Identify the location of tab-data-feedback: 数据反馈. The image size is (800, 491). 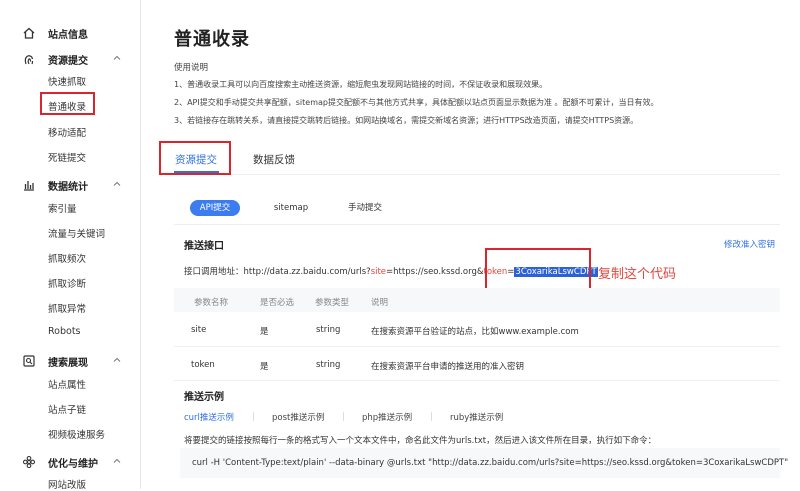
(274, 159).